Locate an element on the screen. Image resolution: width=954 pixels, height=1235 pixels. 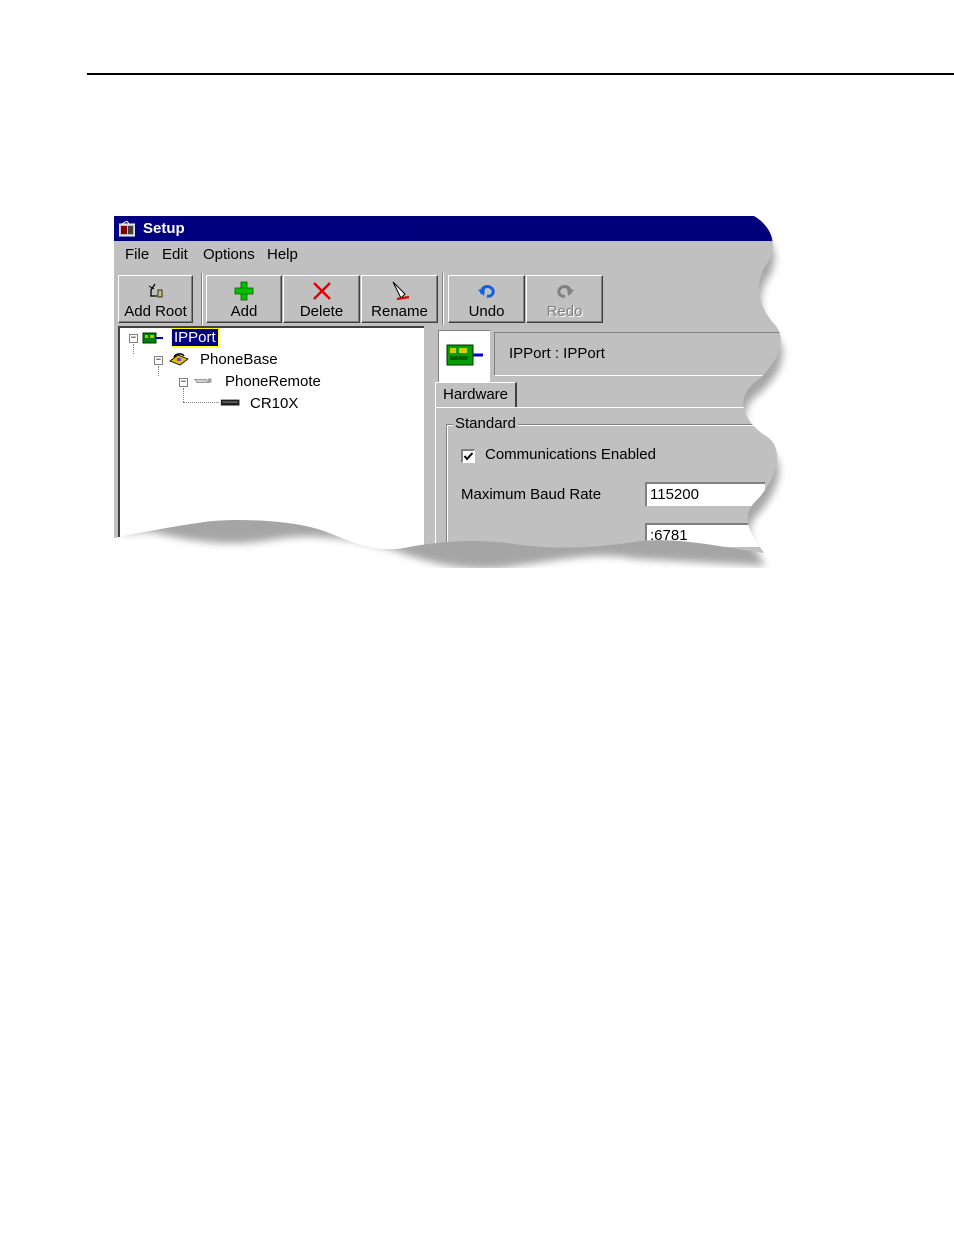
ipport-large-icon is located at coordinates (465, 356).